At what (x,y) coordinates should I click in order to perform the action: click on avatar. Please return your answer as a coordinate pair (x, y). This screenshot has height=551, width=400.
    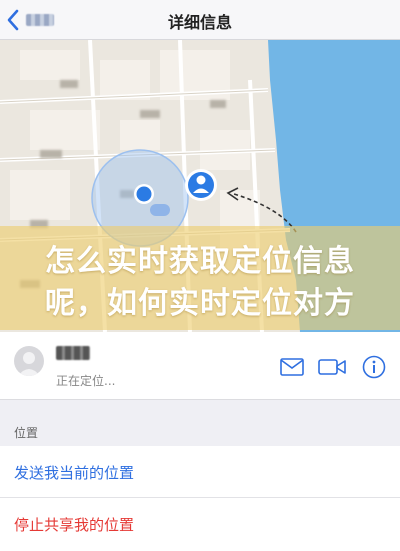
    Looking at the image, I should click on (29, 361).